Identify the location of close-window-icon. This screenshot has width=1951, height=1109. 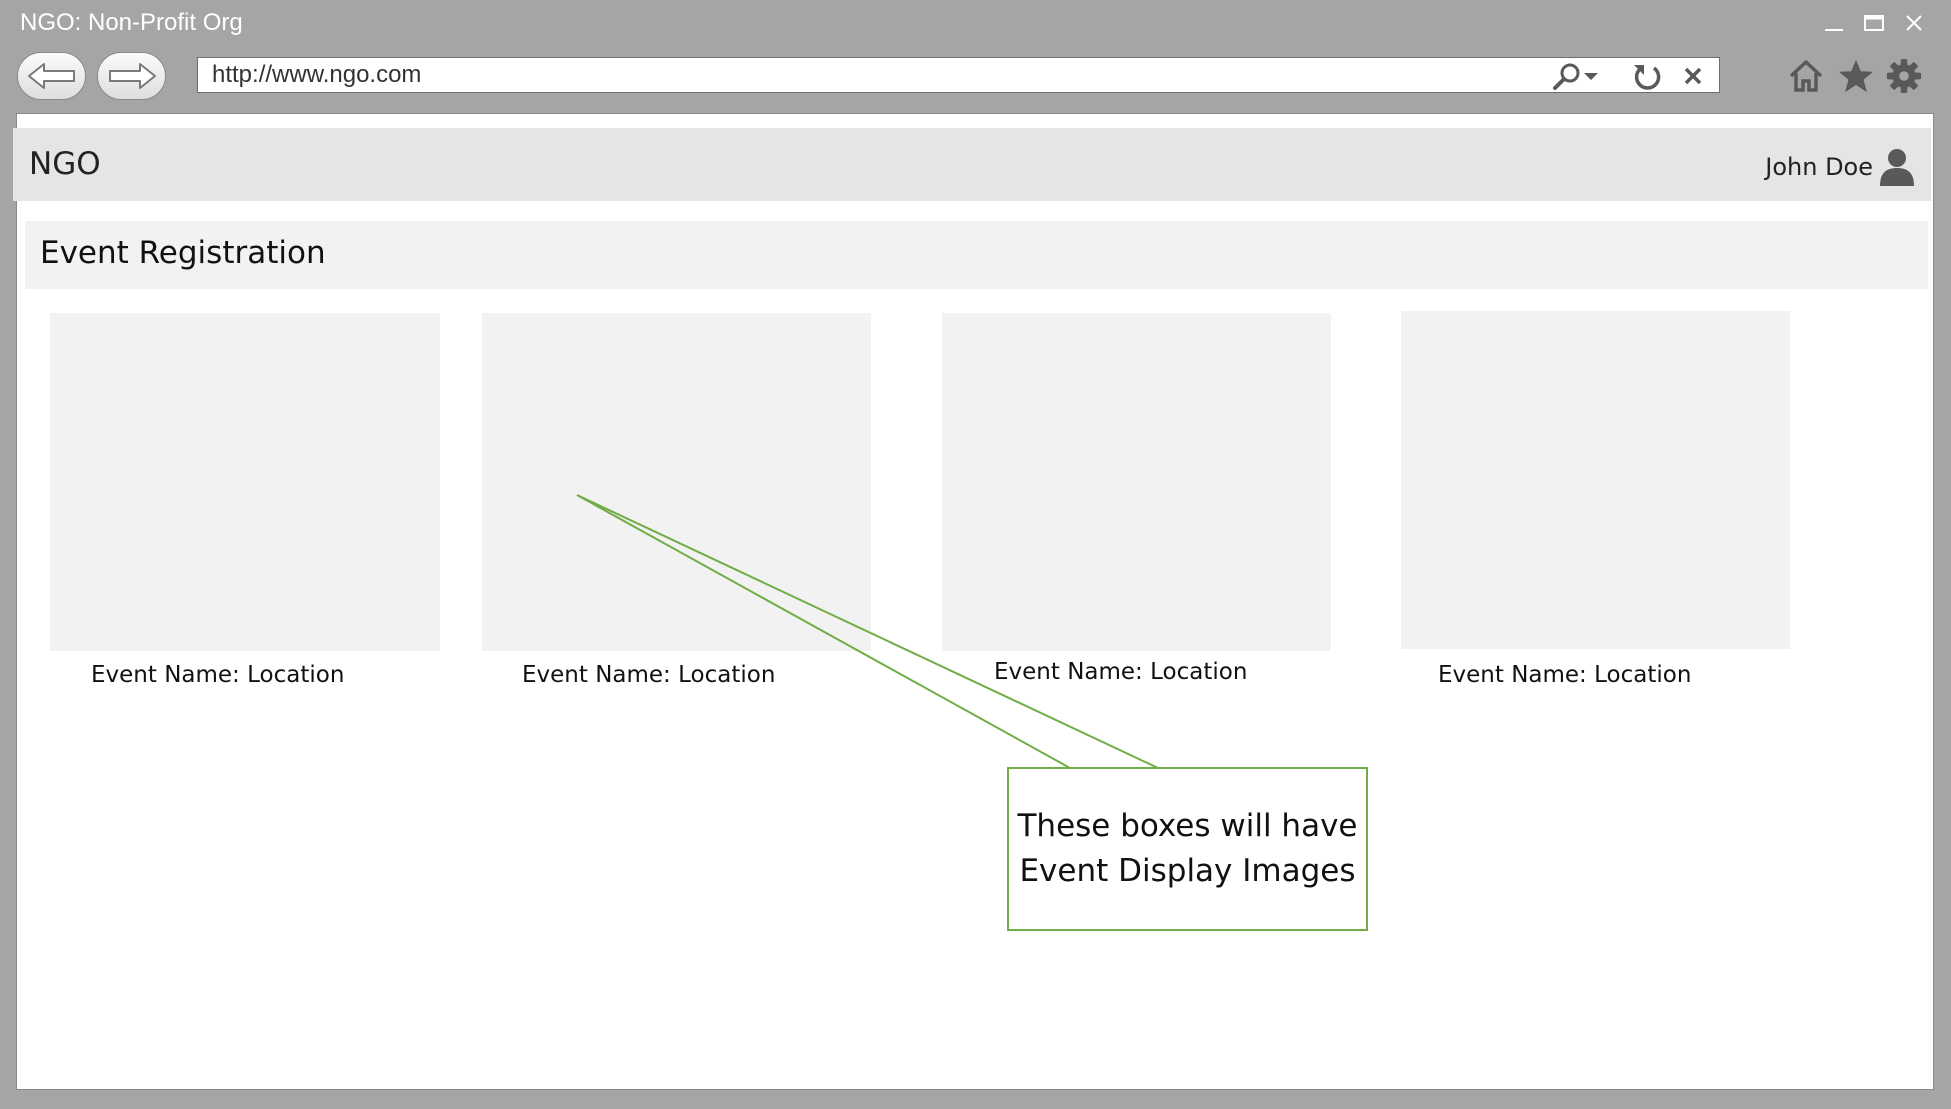
(1914, 23).